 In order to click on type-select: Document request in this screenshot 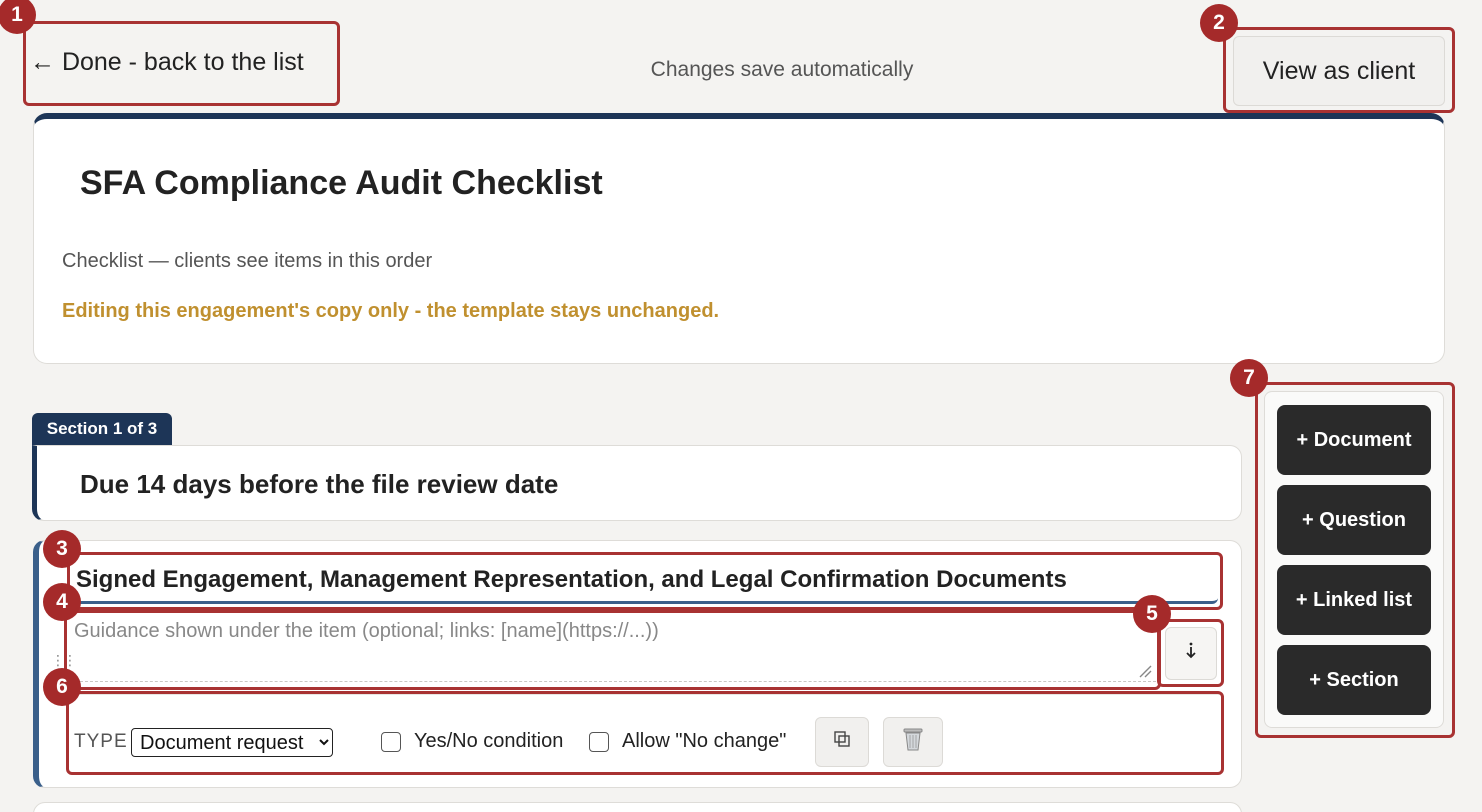, I will do `click(232, 742)`.